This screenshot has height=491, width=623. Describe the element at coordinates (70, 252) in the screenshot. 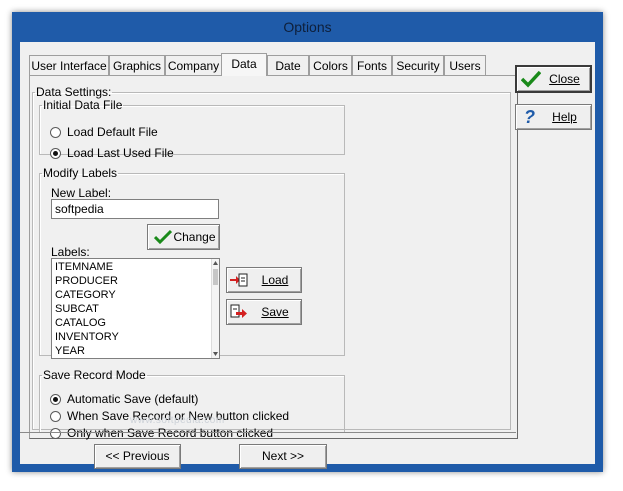

I see `labels-caption: Labels:` at that location.